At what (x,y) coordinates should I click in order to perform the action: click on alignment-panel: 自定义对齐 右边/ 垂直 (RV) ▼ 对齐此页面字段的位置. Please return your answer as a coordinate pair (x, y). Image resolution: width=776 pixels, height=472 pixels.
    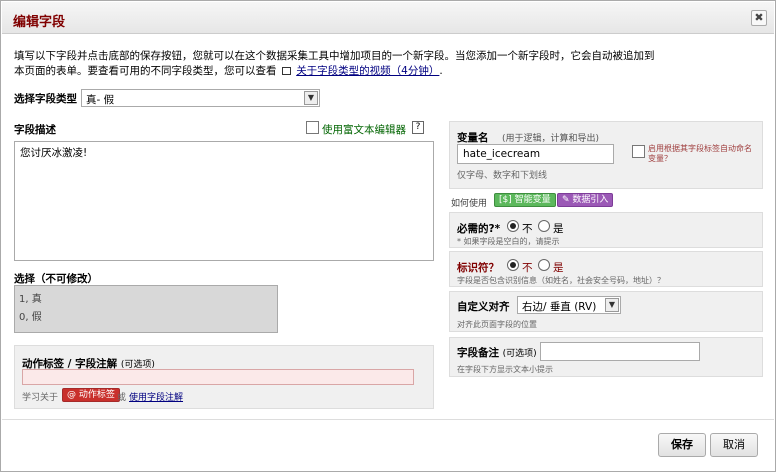
    Looking at the image, I should click on (606, 311).